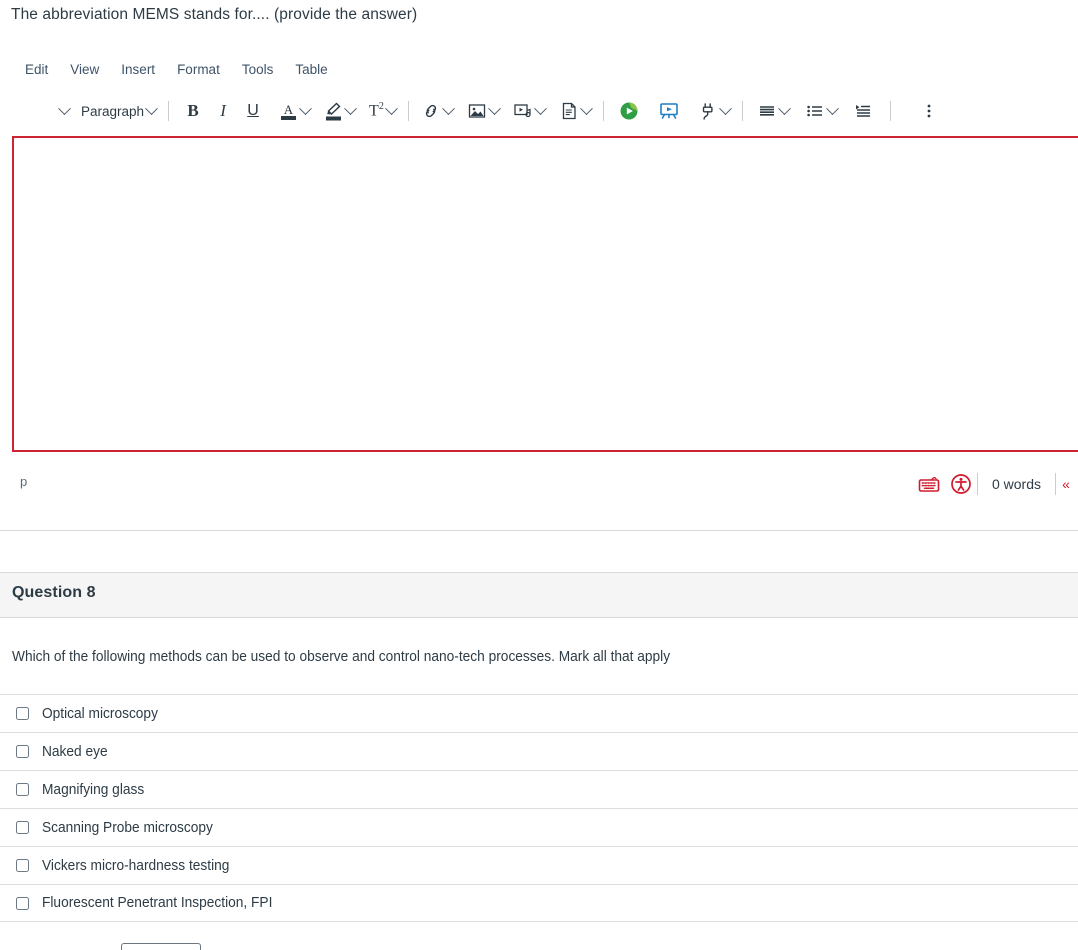 The height and width of the screenshot is (950, 1078). What do you see at coordinates (36, 69) in the screenshot?
I see `menu-edit: Edit` at bounding box center [36, 69].